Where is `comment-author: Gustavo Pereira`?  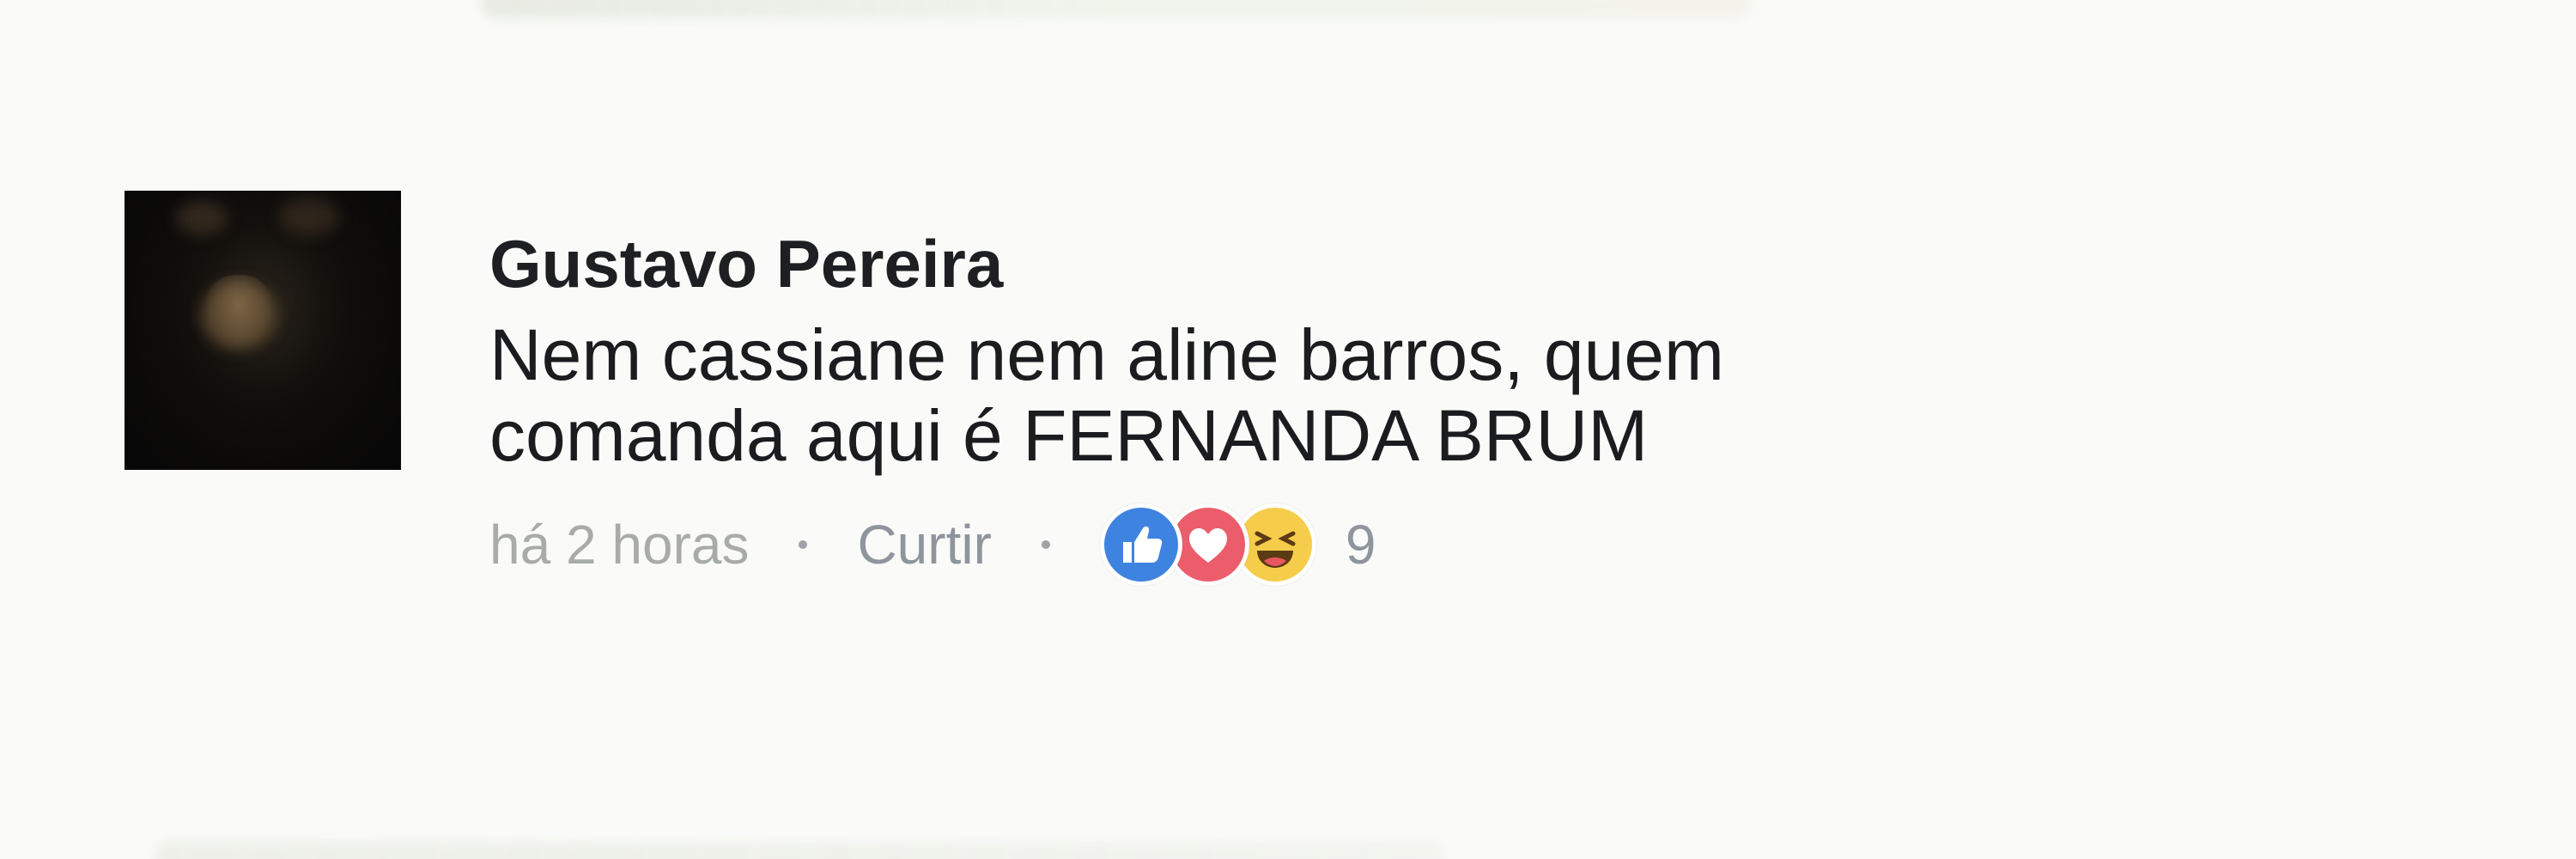
comment-author: Gustavo Pereira is located at coordinates (1477, 263).